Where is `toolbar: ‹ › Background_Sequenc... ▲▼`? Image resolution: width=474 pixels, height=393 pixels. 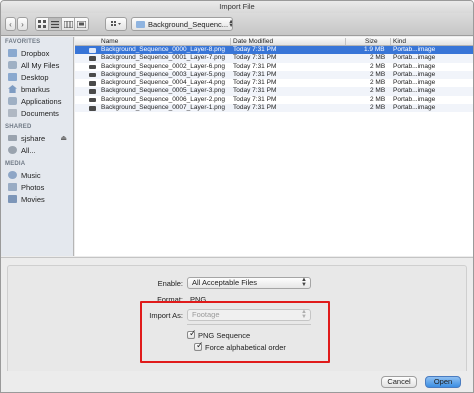 toolbar: ‹ › Background_Sequenc... ▲▼ is located at coordinates (237, 24).